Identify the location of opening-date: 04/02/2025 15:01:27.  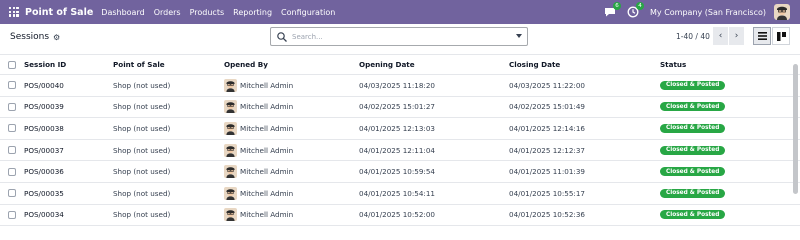
(397, 107).